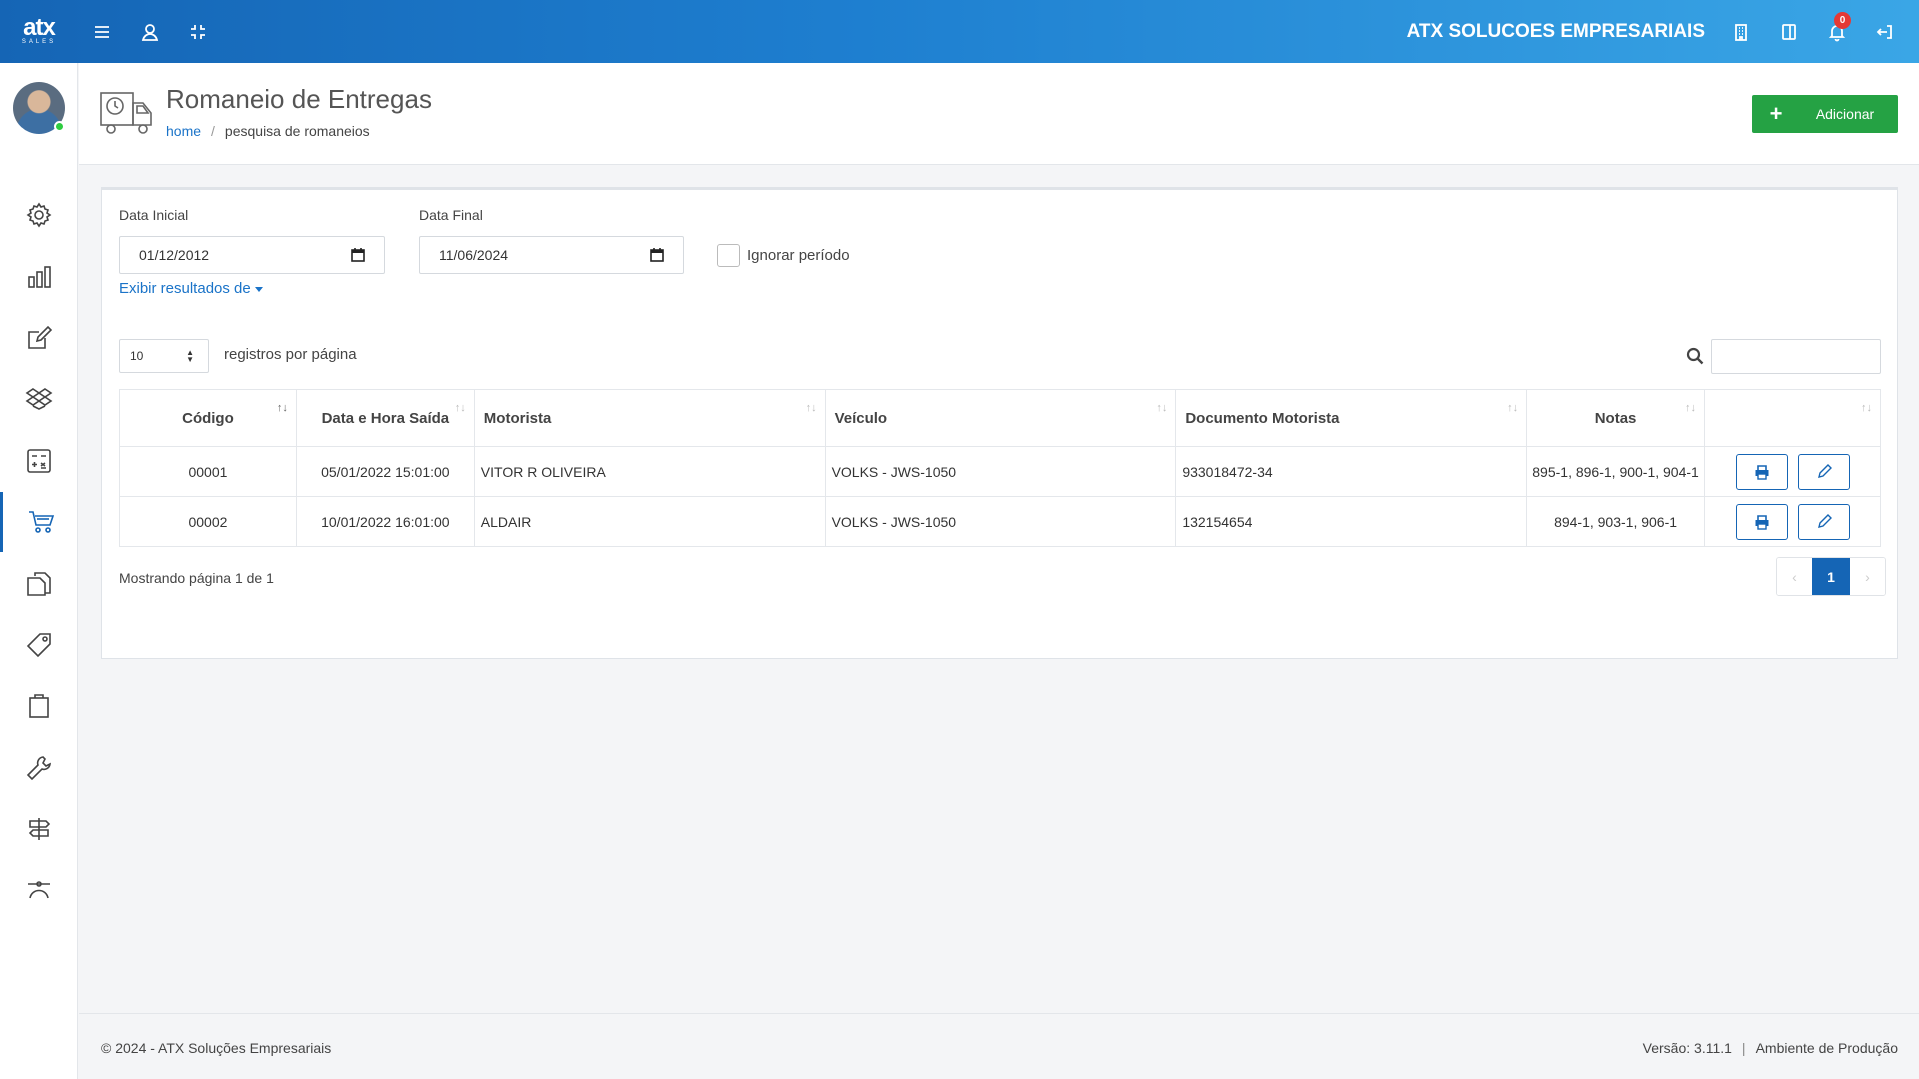 The image size is (1919, 1079). What do you see at coordinates (1792, 418) in the screenshot?
I see `column-header-actions: ↑↓` at bounding box center [1792, 418].